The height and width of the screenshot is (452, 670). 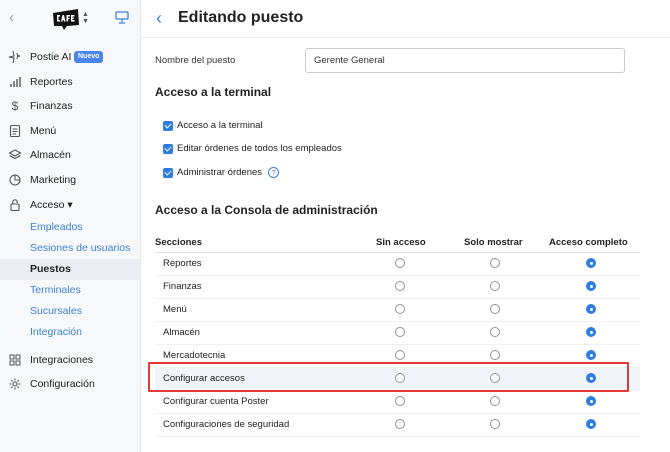 What do you see at coordinates (405, 37) in the screenshot?
I see `header-divider` at bounding box center [405, 37].